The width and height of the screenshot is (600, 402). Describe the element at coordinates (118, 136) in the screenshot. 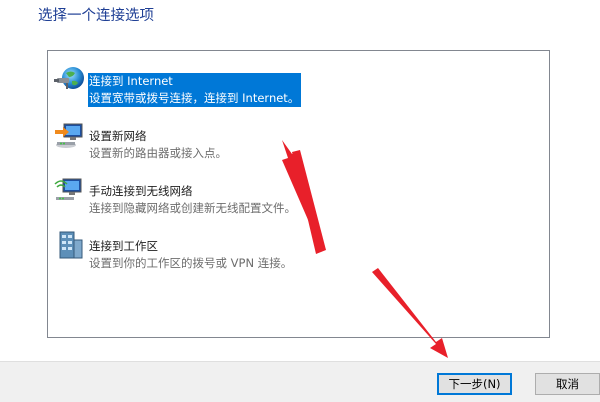

I see `option-title: 设置新网络` at that location.